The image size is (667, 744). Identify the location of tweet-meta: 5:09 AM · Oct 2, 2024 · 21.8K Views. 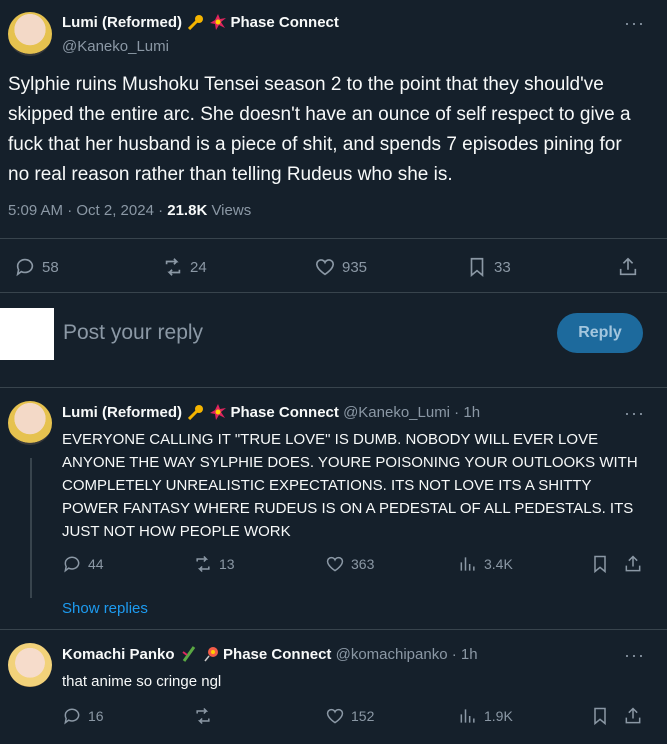
(129, 210).